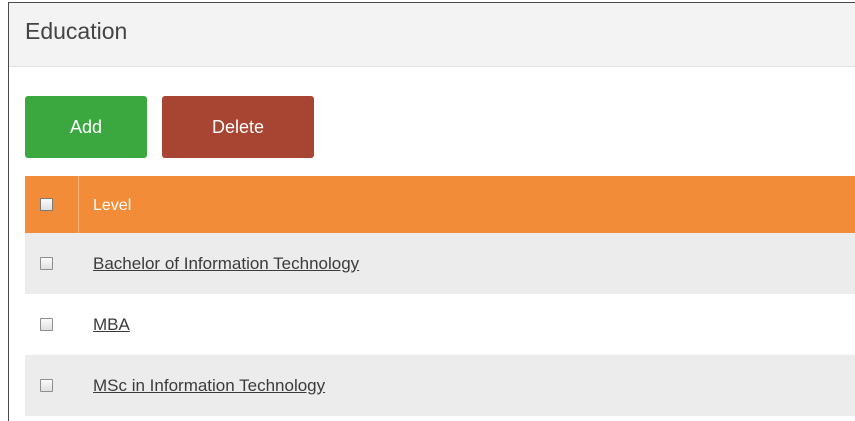 This screenshot has width=855, height=421. What do you see at coordinates (440, 263) in the screenshot?
I see `table-row: Bachelor of Information Technology` at bounding box center [440, 263].